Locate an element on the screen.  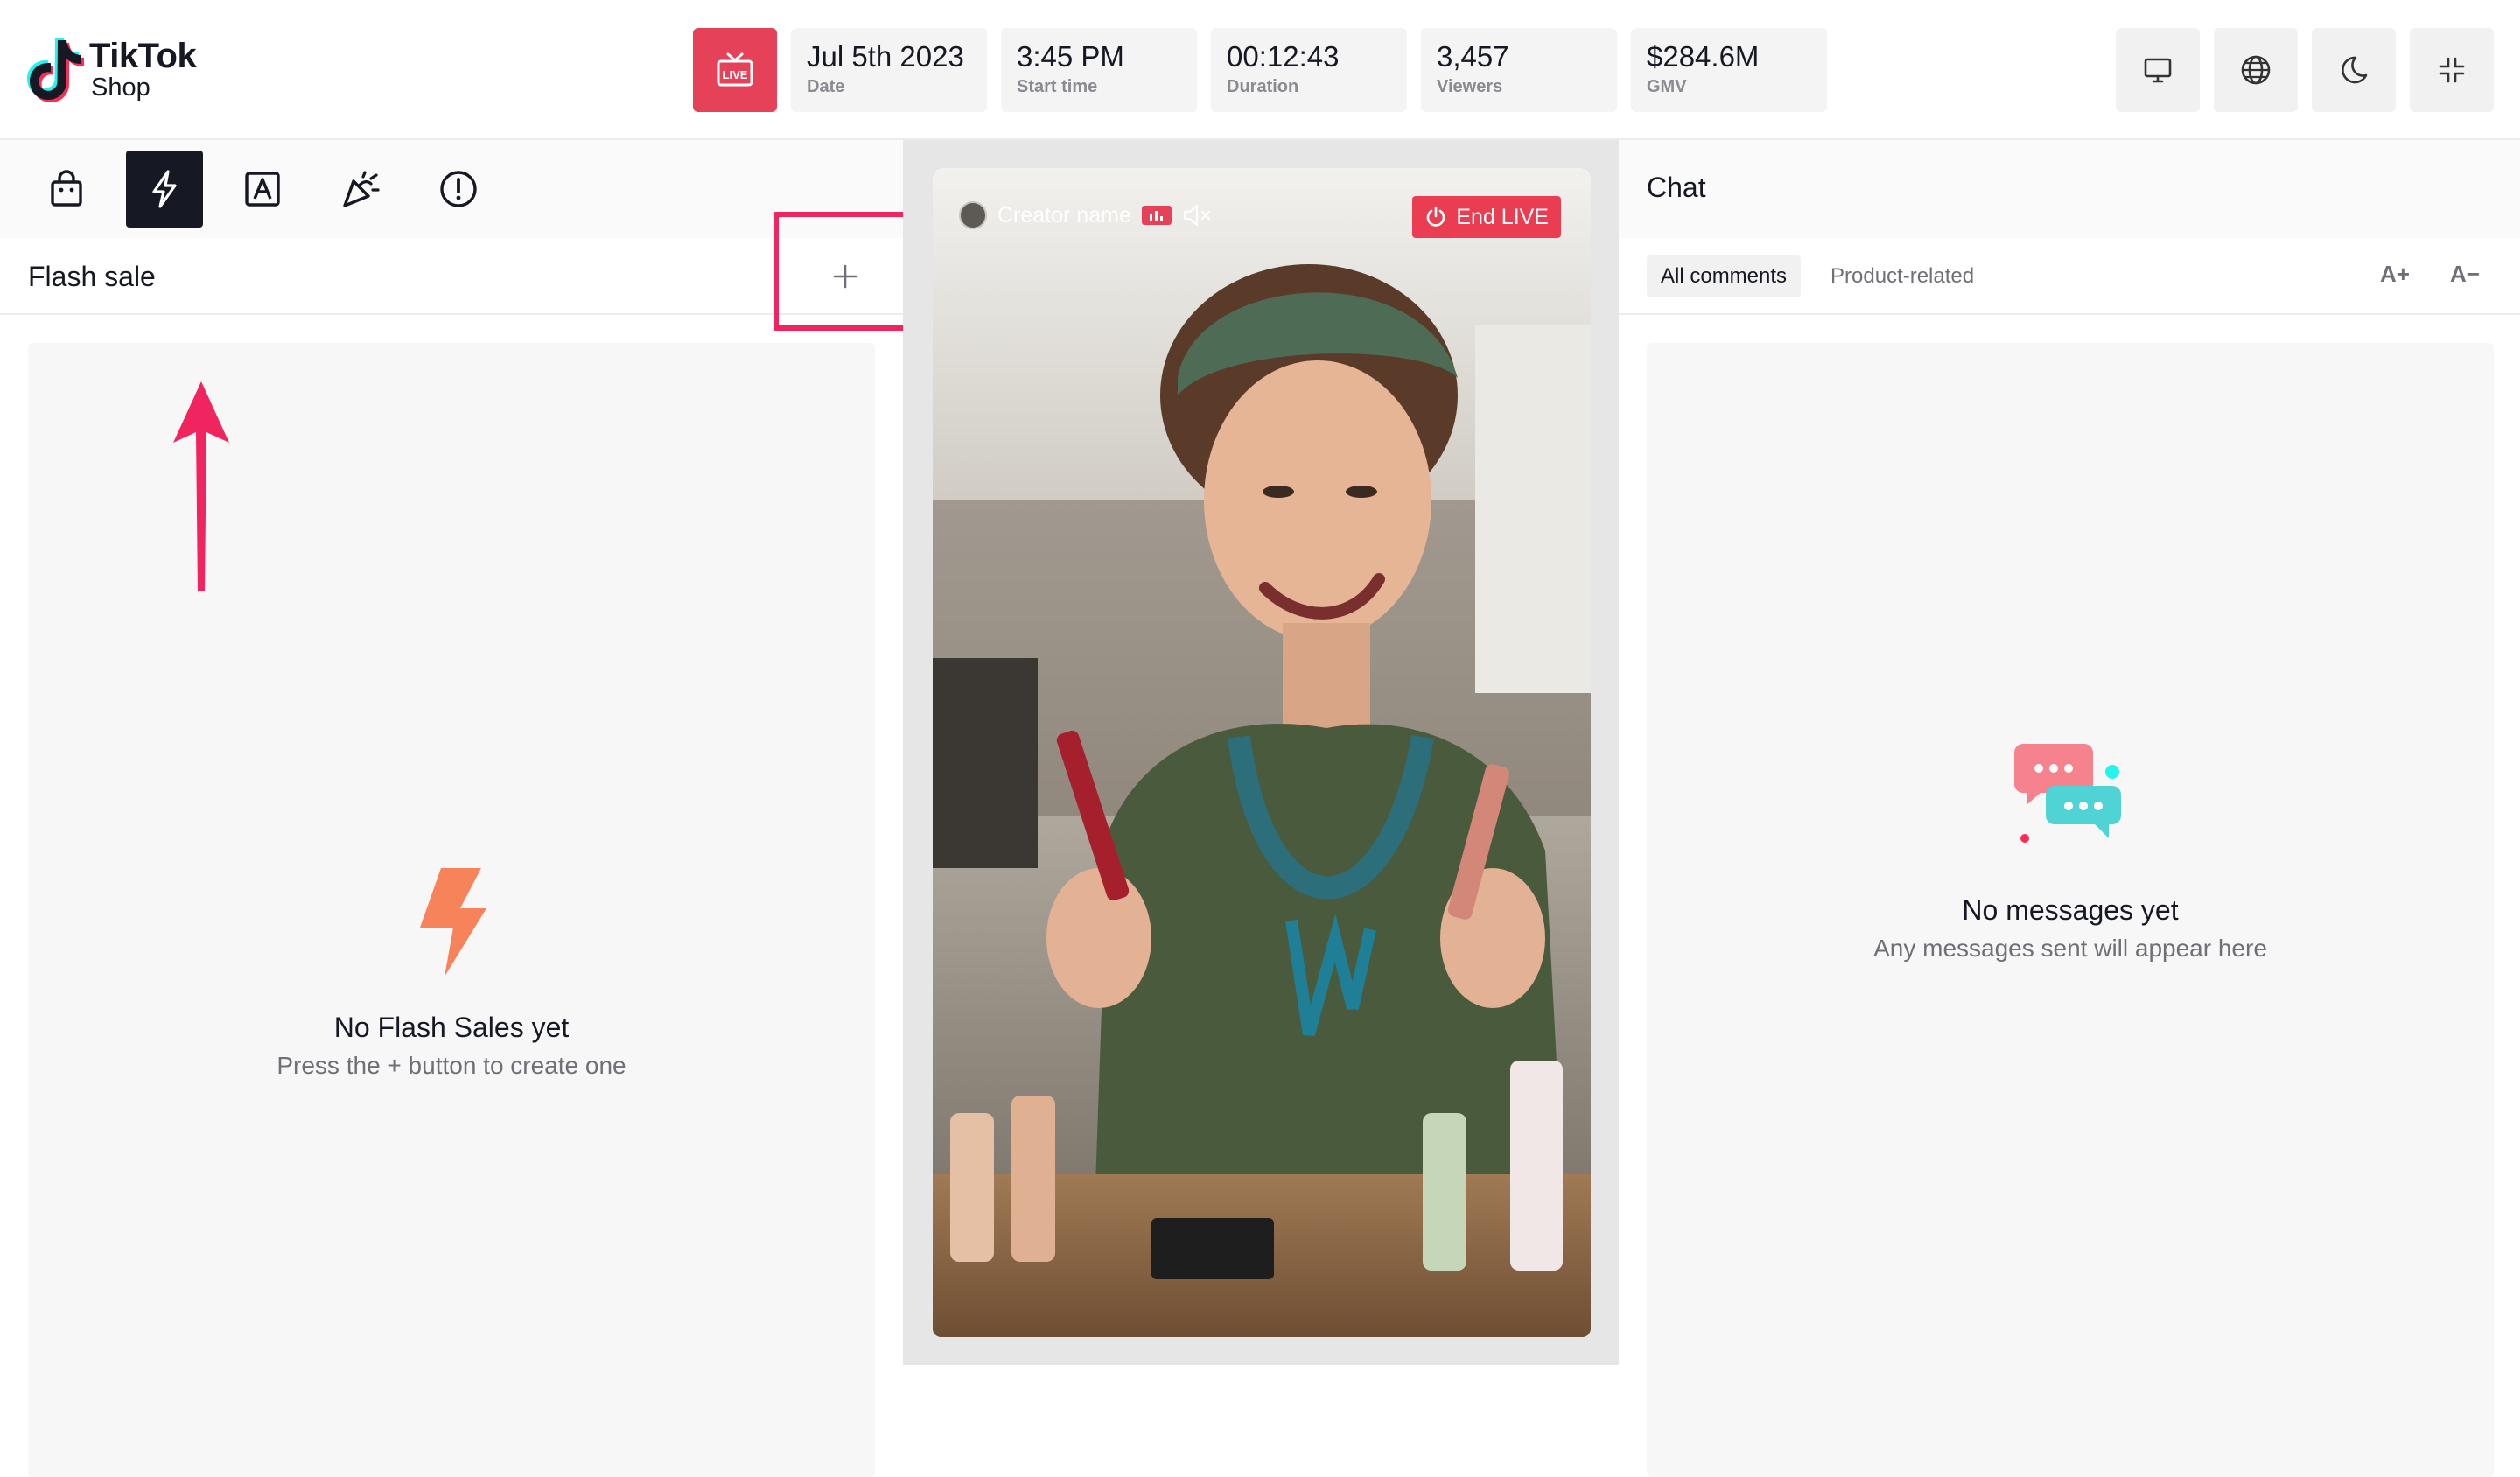
monitor-icon is located at coordinates (2158, 70).